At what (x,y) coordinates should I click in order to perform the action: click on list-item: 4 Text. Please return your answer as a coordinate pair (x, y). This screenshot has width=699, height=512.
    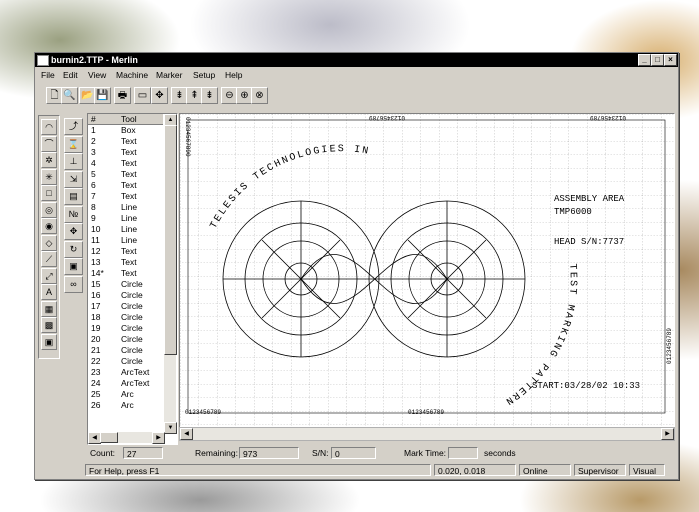
    Looking at the image, I should click on (125, 163).